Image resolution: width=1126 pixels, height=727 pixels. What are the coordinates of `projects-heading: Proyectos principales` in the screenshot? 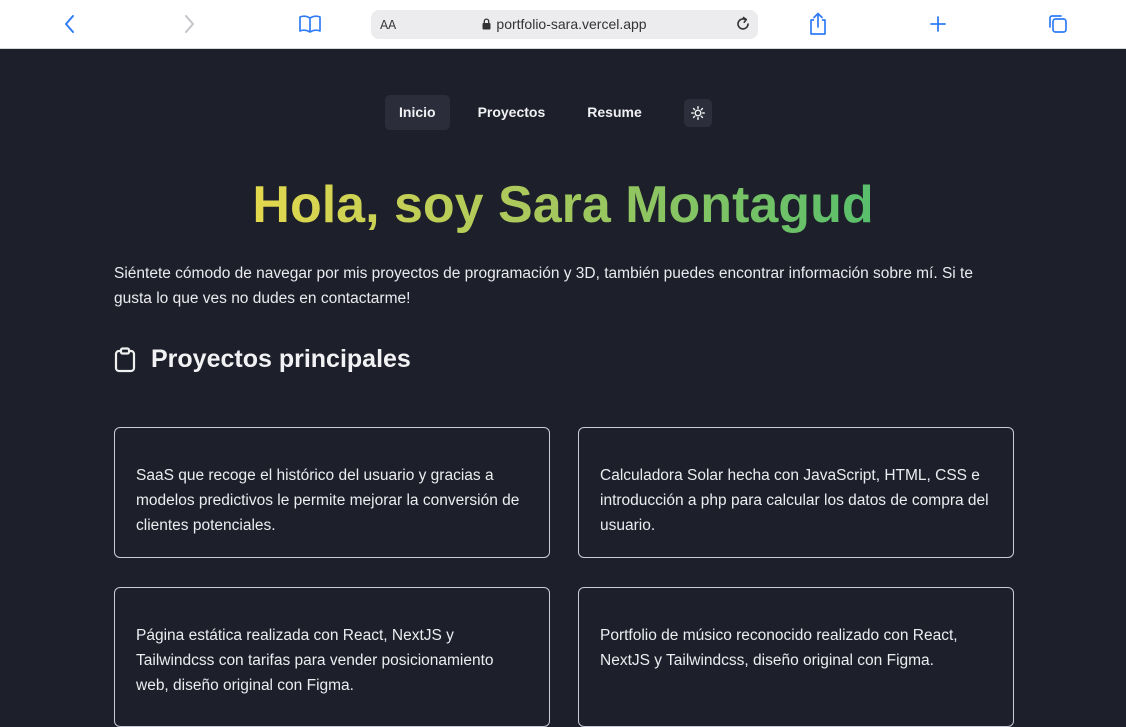 It's located at (262, 359).